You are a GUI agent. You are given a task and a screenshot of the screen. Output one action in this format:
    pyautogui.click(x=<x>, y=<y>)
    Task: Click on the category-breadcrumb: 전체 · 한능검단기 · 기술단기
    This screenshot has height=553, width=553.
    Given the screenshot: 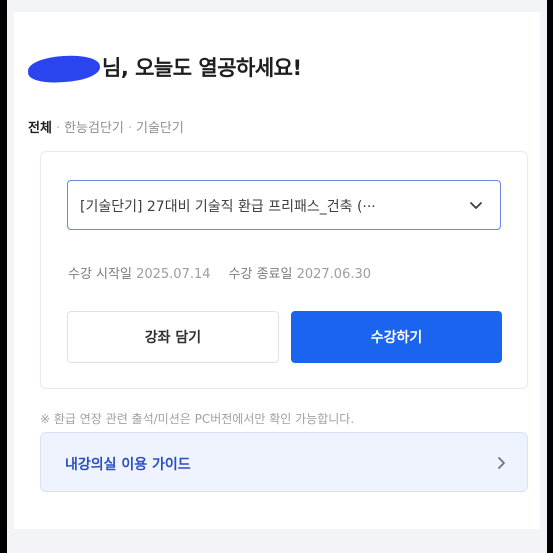 What is the action you would take?
    pyautogui.click(x=106, y=126)
    